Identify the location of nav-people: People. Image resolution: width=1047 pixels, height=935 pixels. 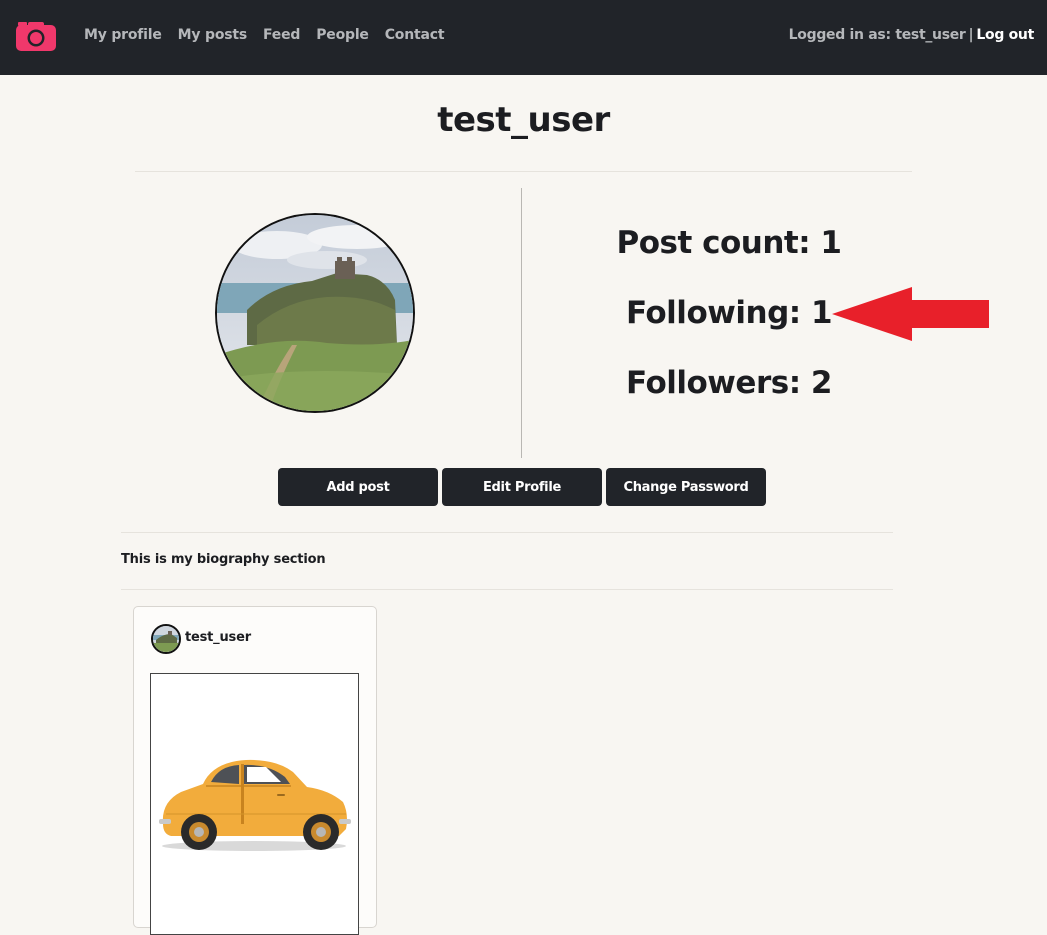
(342, 35).